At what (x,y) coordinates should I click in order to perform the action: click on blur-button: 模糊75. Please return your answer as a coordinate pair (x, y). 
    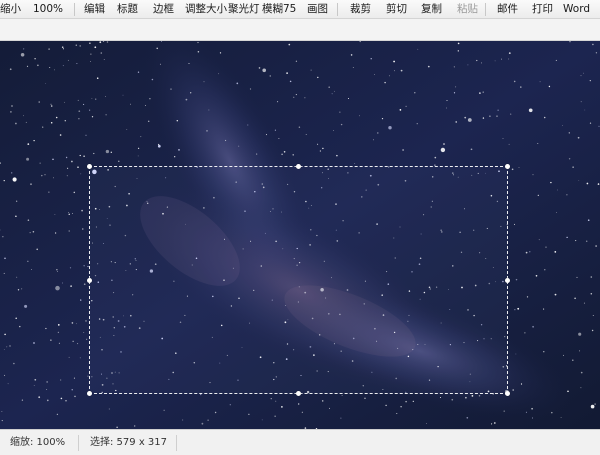
    Looking at the image, I should click on (279, 9).